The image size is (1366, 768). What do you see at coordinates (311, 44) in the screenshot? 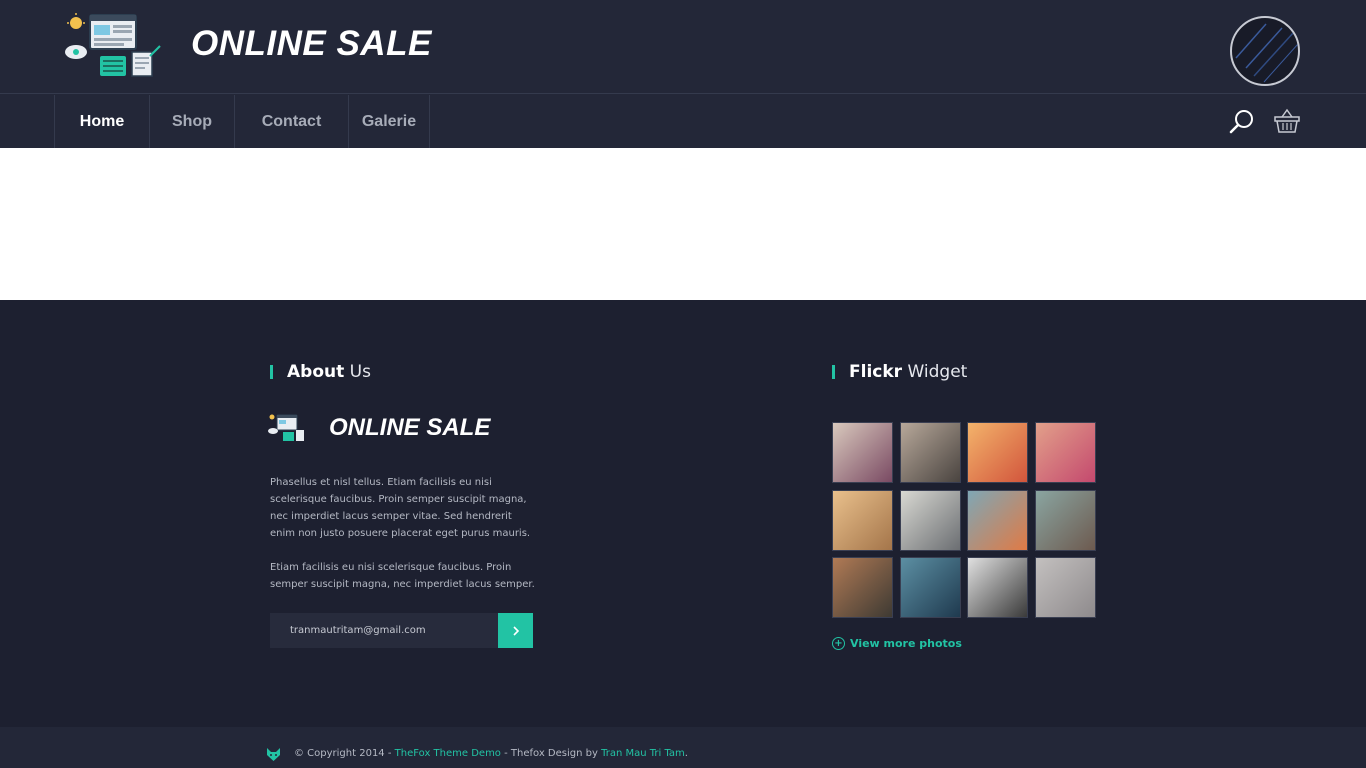
I see `site-title: ONLINE SALE` at bounding box center [311, 44].